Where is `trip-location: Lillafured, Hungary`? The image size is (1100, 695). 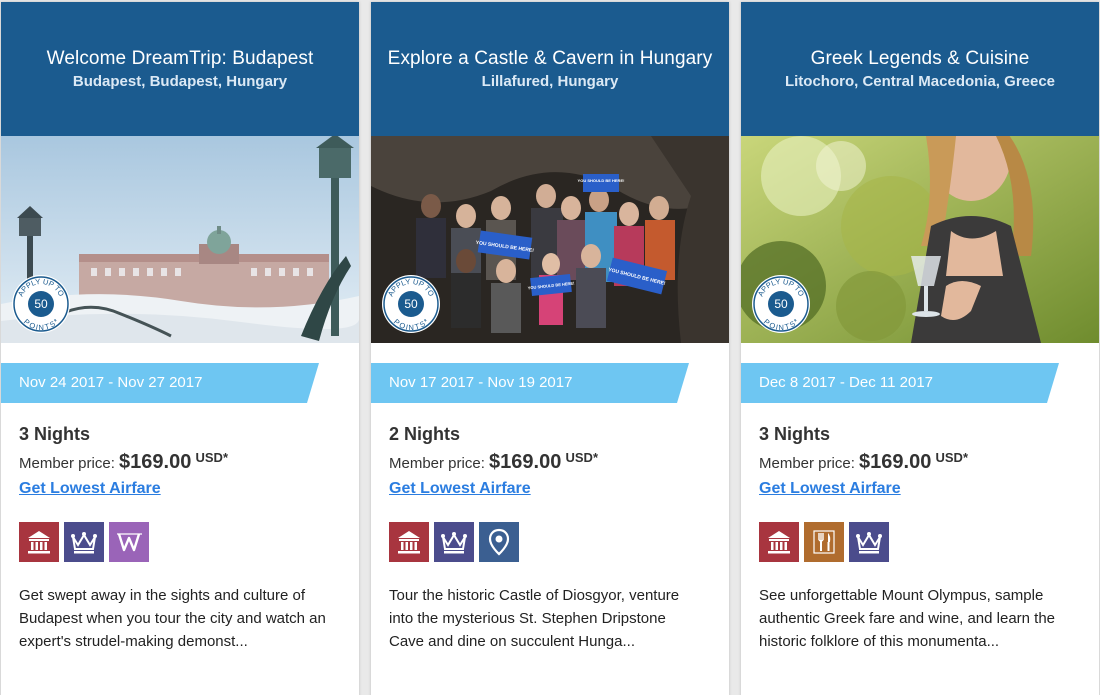 trip-location: Lillafured, Hungary is located at coordinates (550, 81).